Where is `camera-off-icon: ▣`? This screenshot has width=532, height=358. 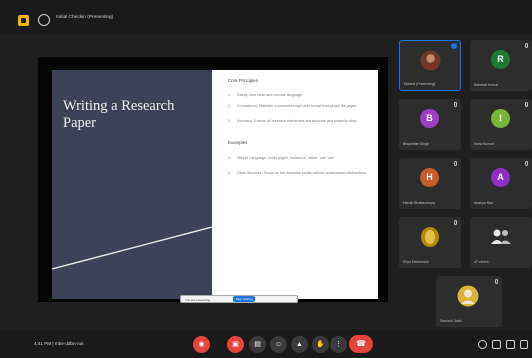
camera-off-icon: ▣ is located at coordinates (235, 344).